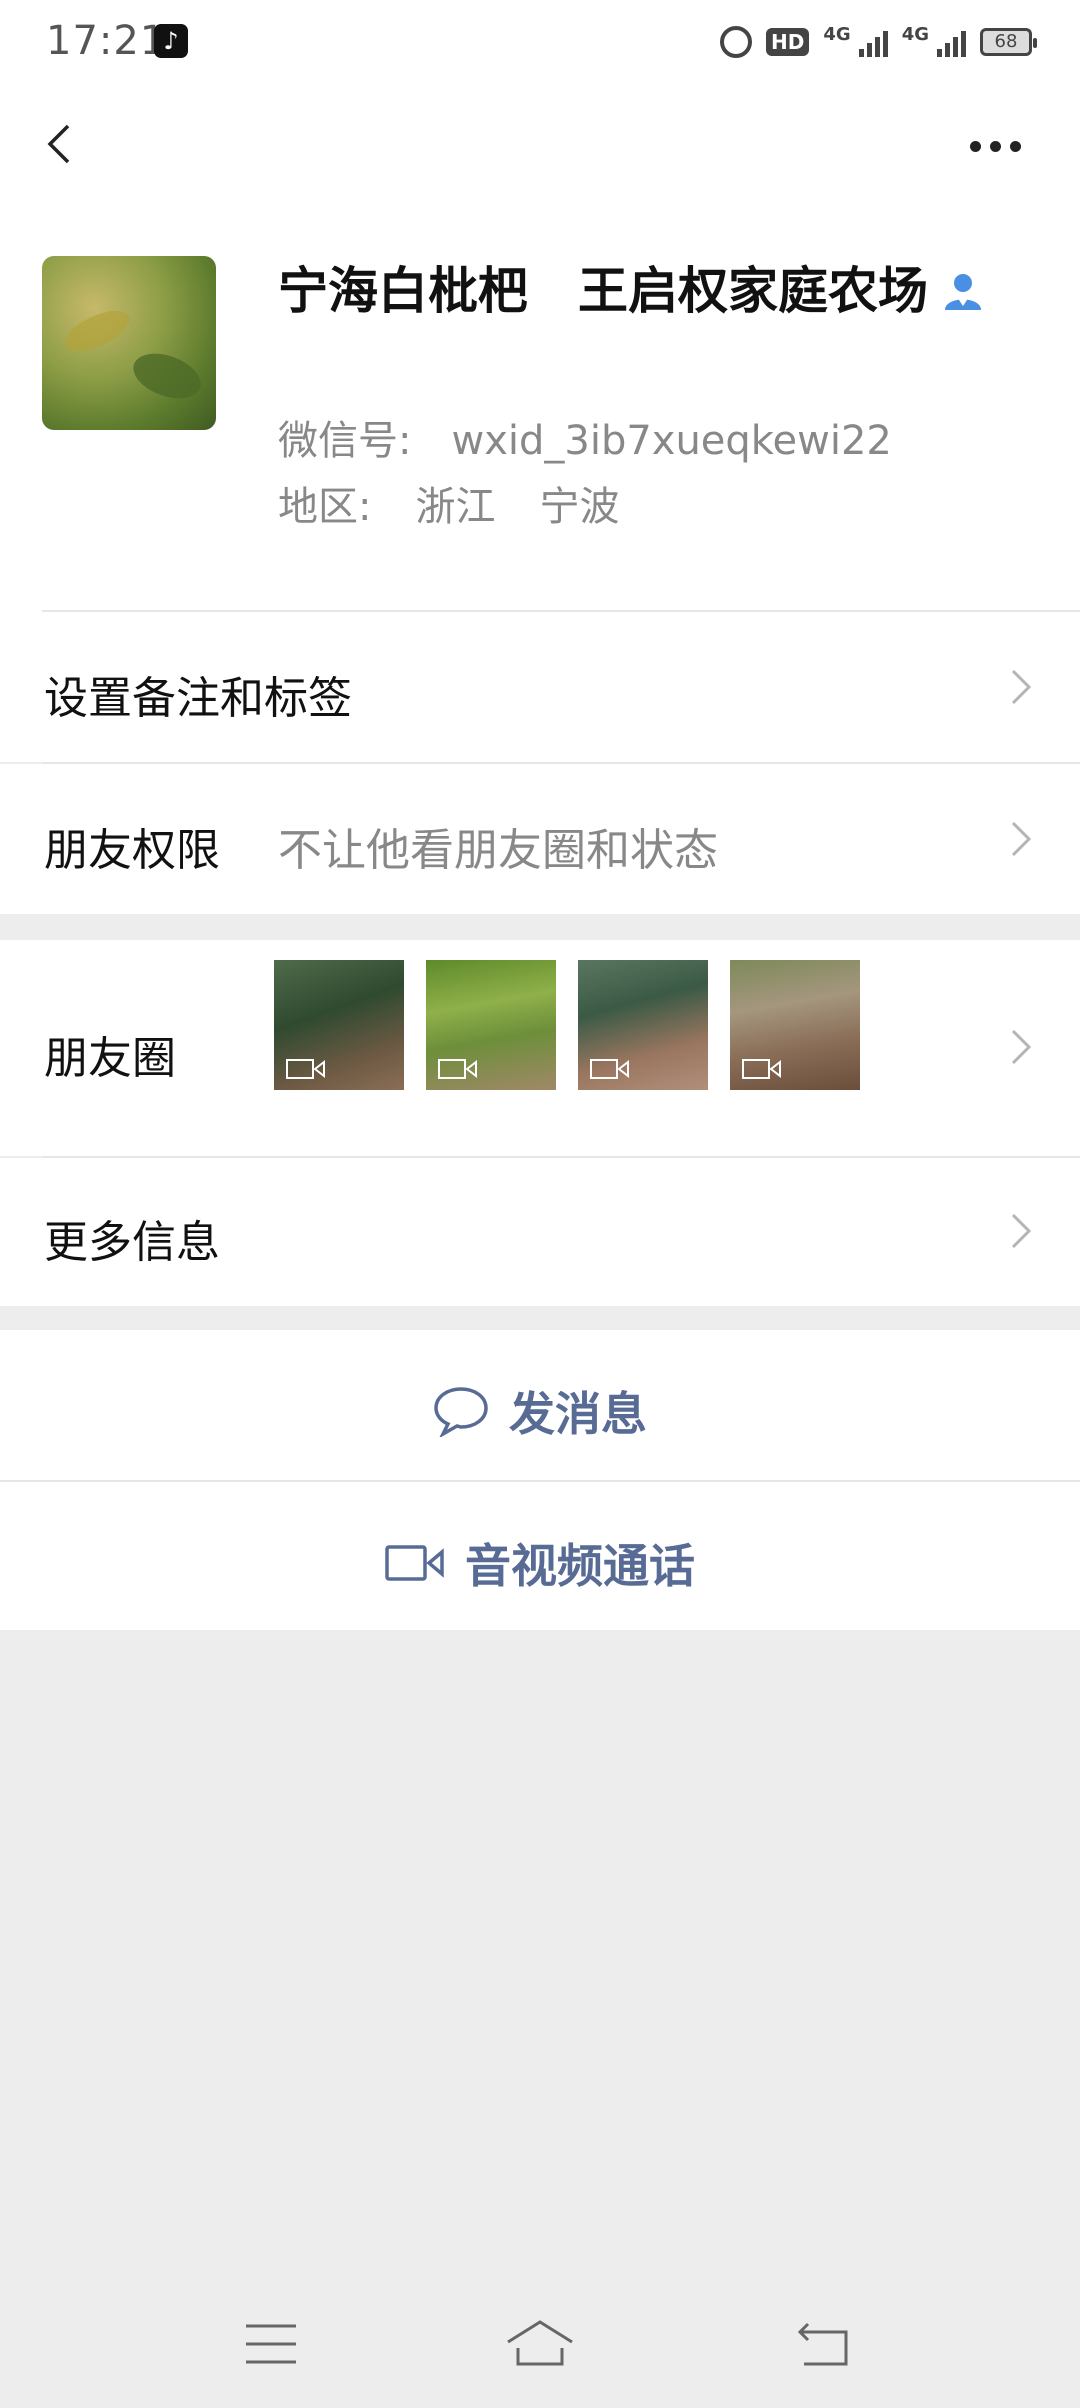 The height and width of the screenshot is (2408, 1080). I want to click on more-info-label: 更多信息, so click(132, 1242).